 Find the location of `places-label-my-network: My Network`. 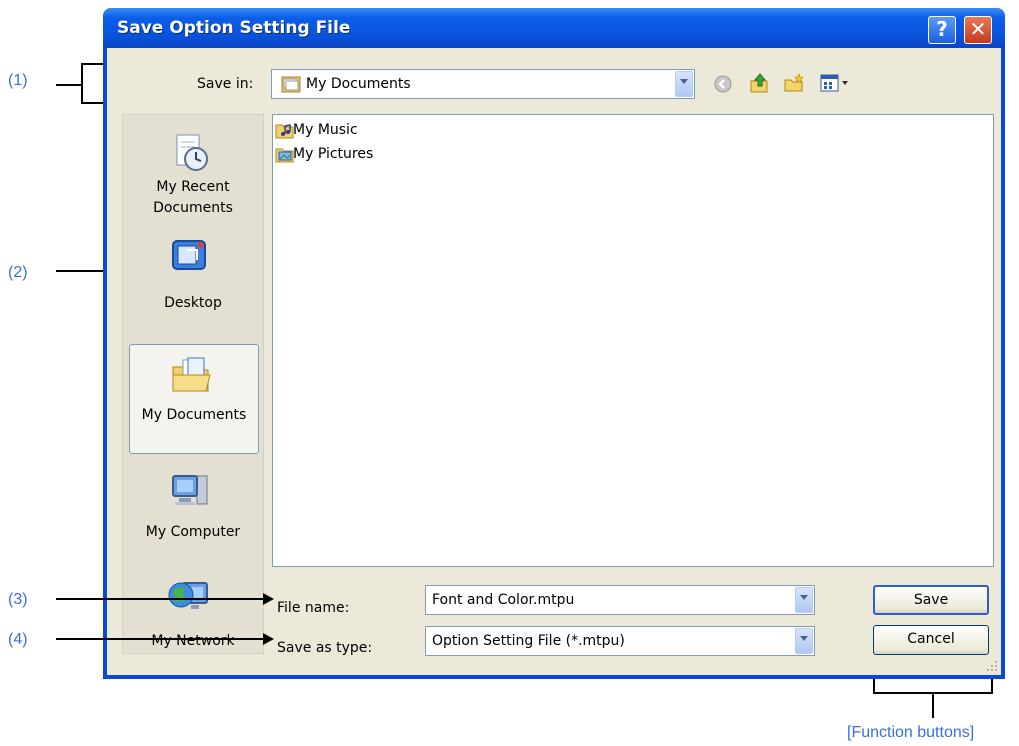

places-label-my-network: My Network is located at coordinates (193, 641).